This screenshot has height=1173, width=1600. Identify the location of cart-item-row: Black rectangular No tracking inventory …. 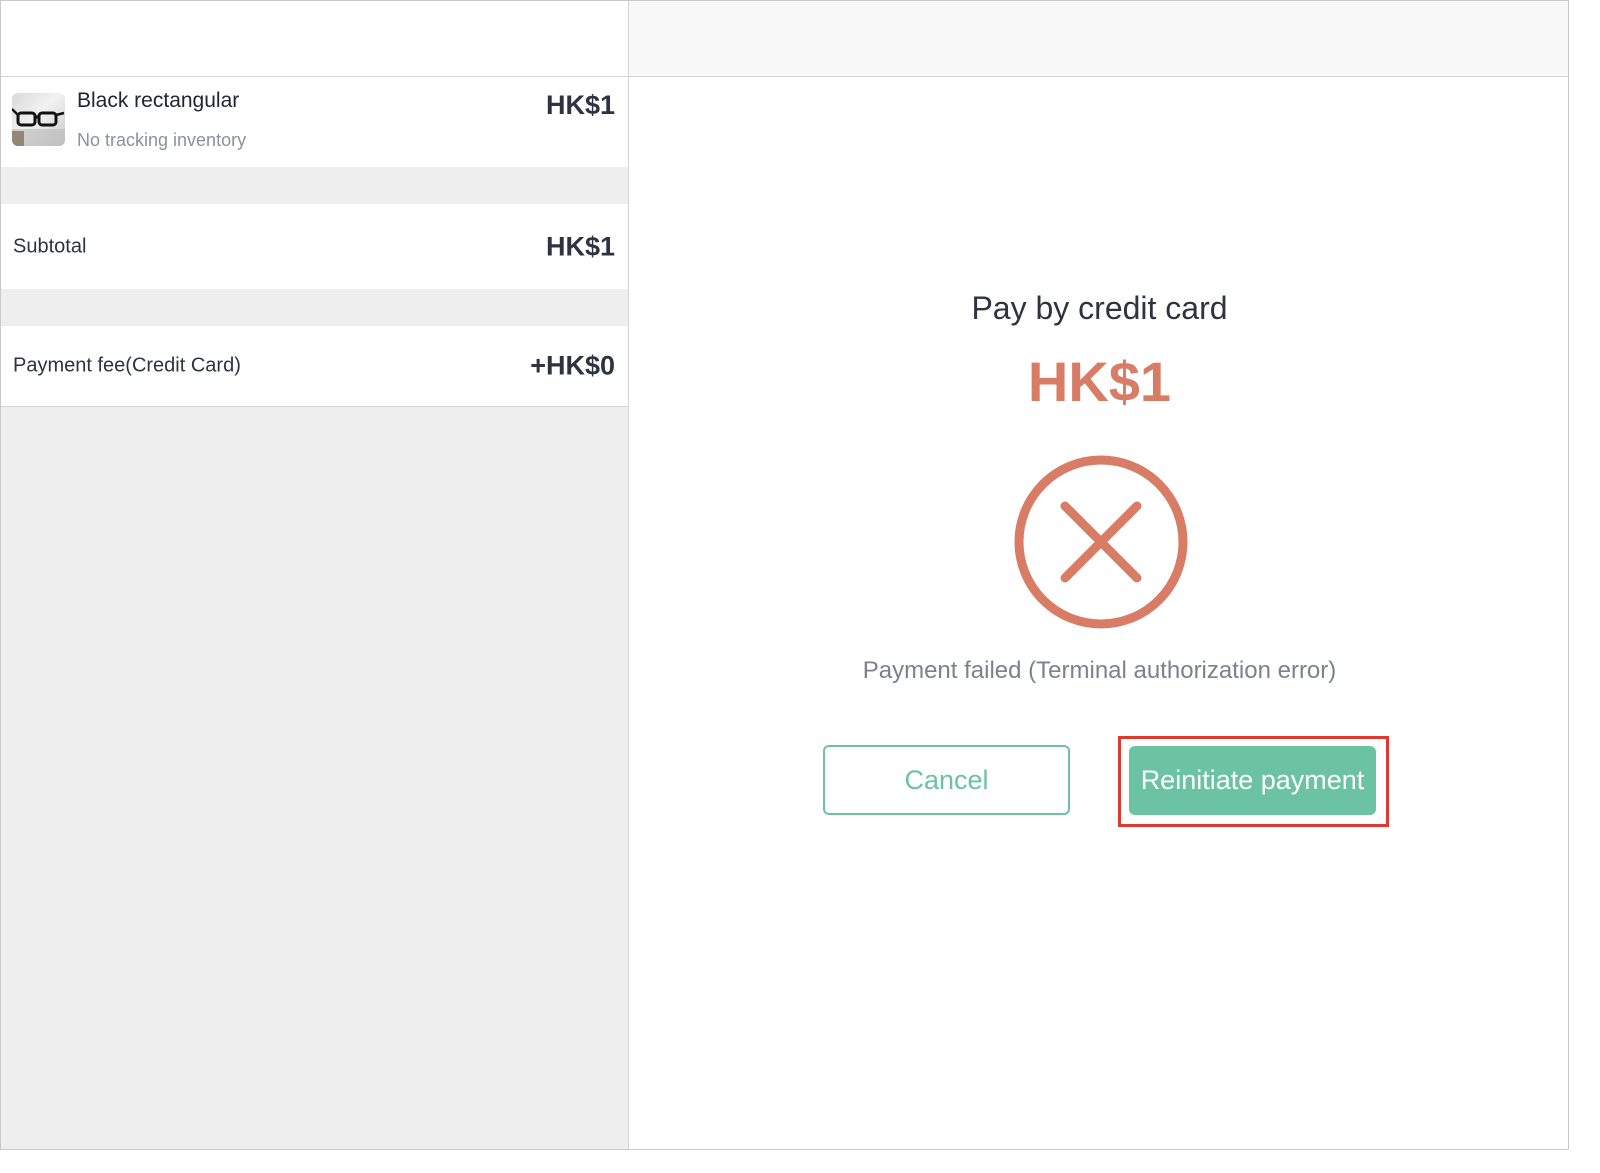
(314, 122).